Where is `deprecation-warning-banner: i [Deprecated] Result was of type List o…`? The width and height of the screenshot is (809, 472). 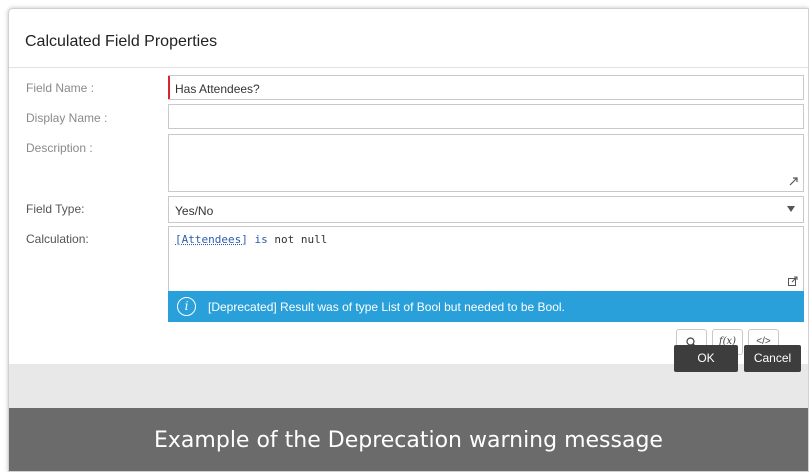 deprecation-warning-banner: i [Deprecated] Result was of type List o… is located at coordinates (486, 306).